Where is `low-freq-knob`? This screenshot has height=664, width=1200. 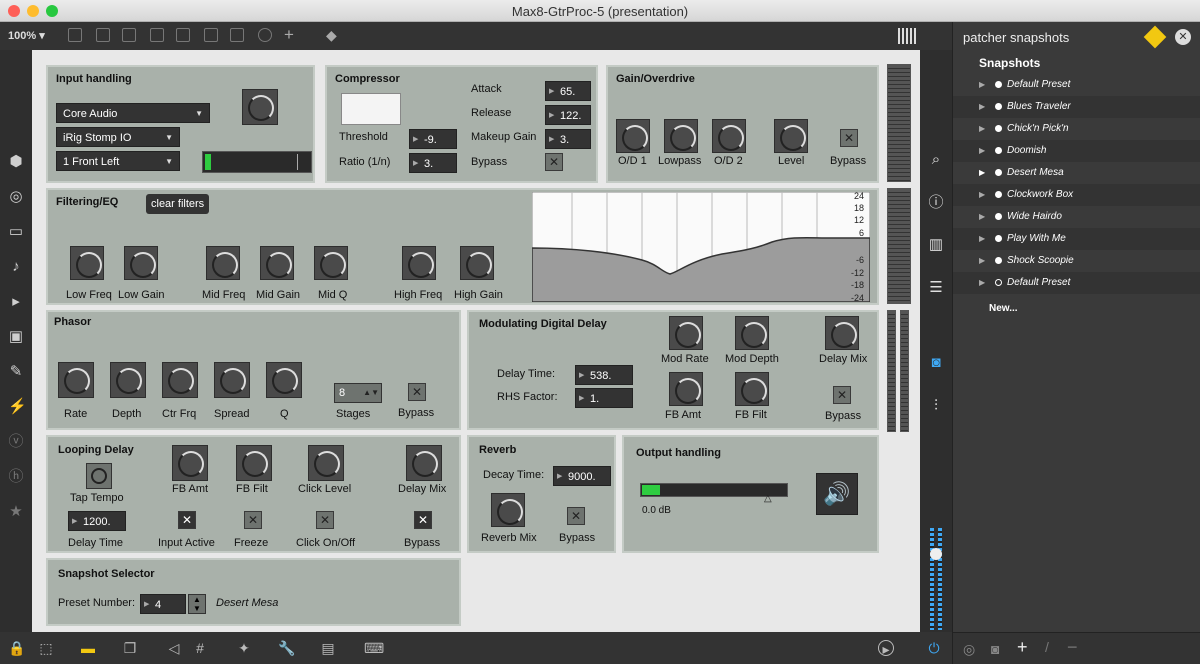
low-freq-knob is located at coordinates (87, 263).